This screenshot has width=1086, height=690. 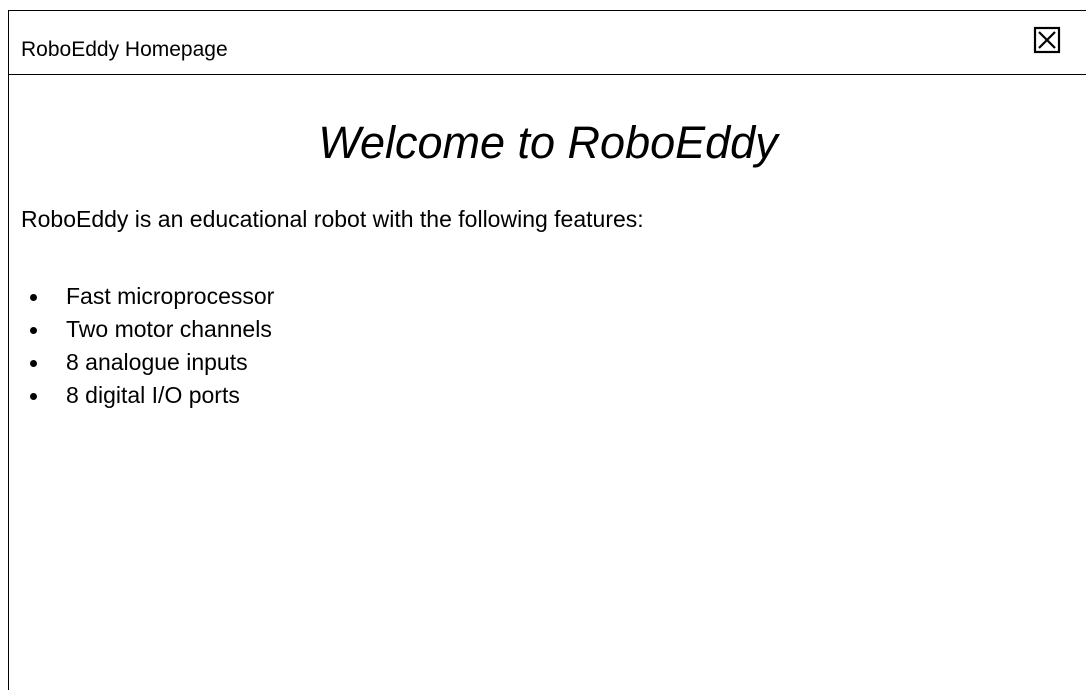 I want to click on feature-label: 8 analogue inputs, so click(x=157, y=362).